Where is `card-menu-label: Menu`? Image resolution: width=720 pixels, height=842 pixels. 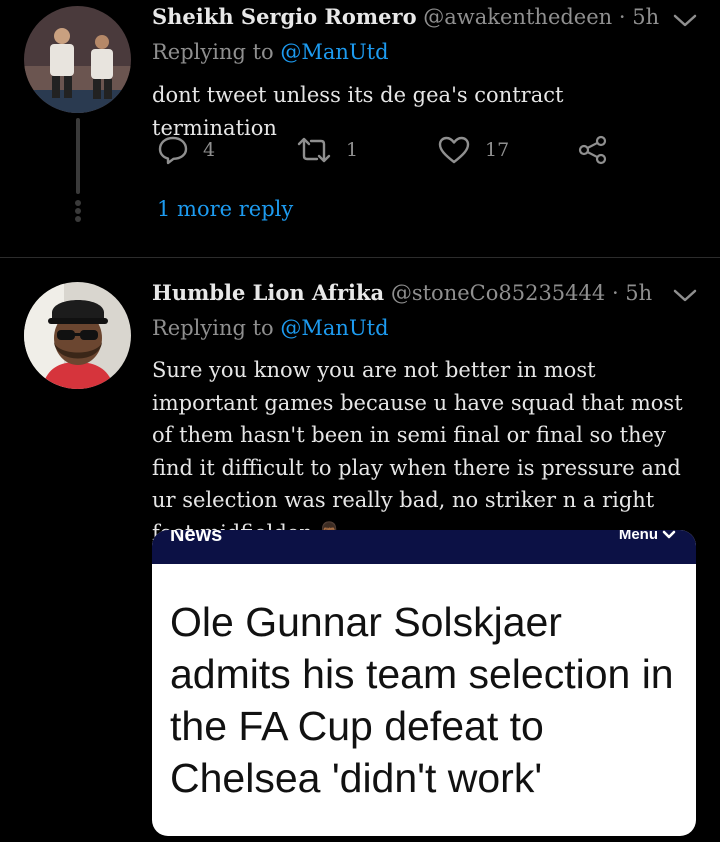 card-menu-label: Menu is located at coordinates (638, 536).